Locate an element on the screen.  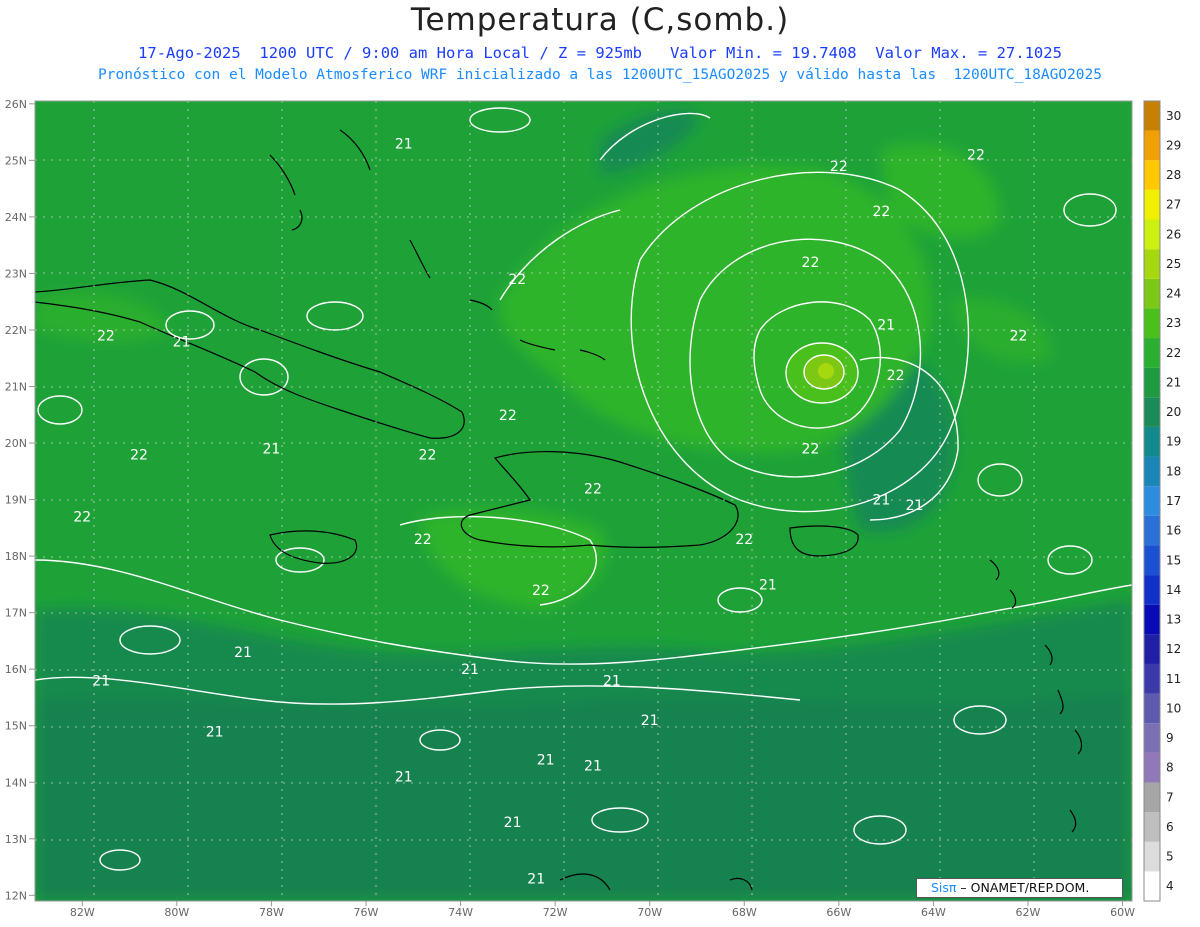
colorbar-label: 6 is located at coordinates (1170, 827).